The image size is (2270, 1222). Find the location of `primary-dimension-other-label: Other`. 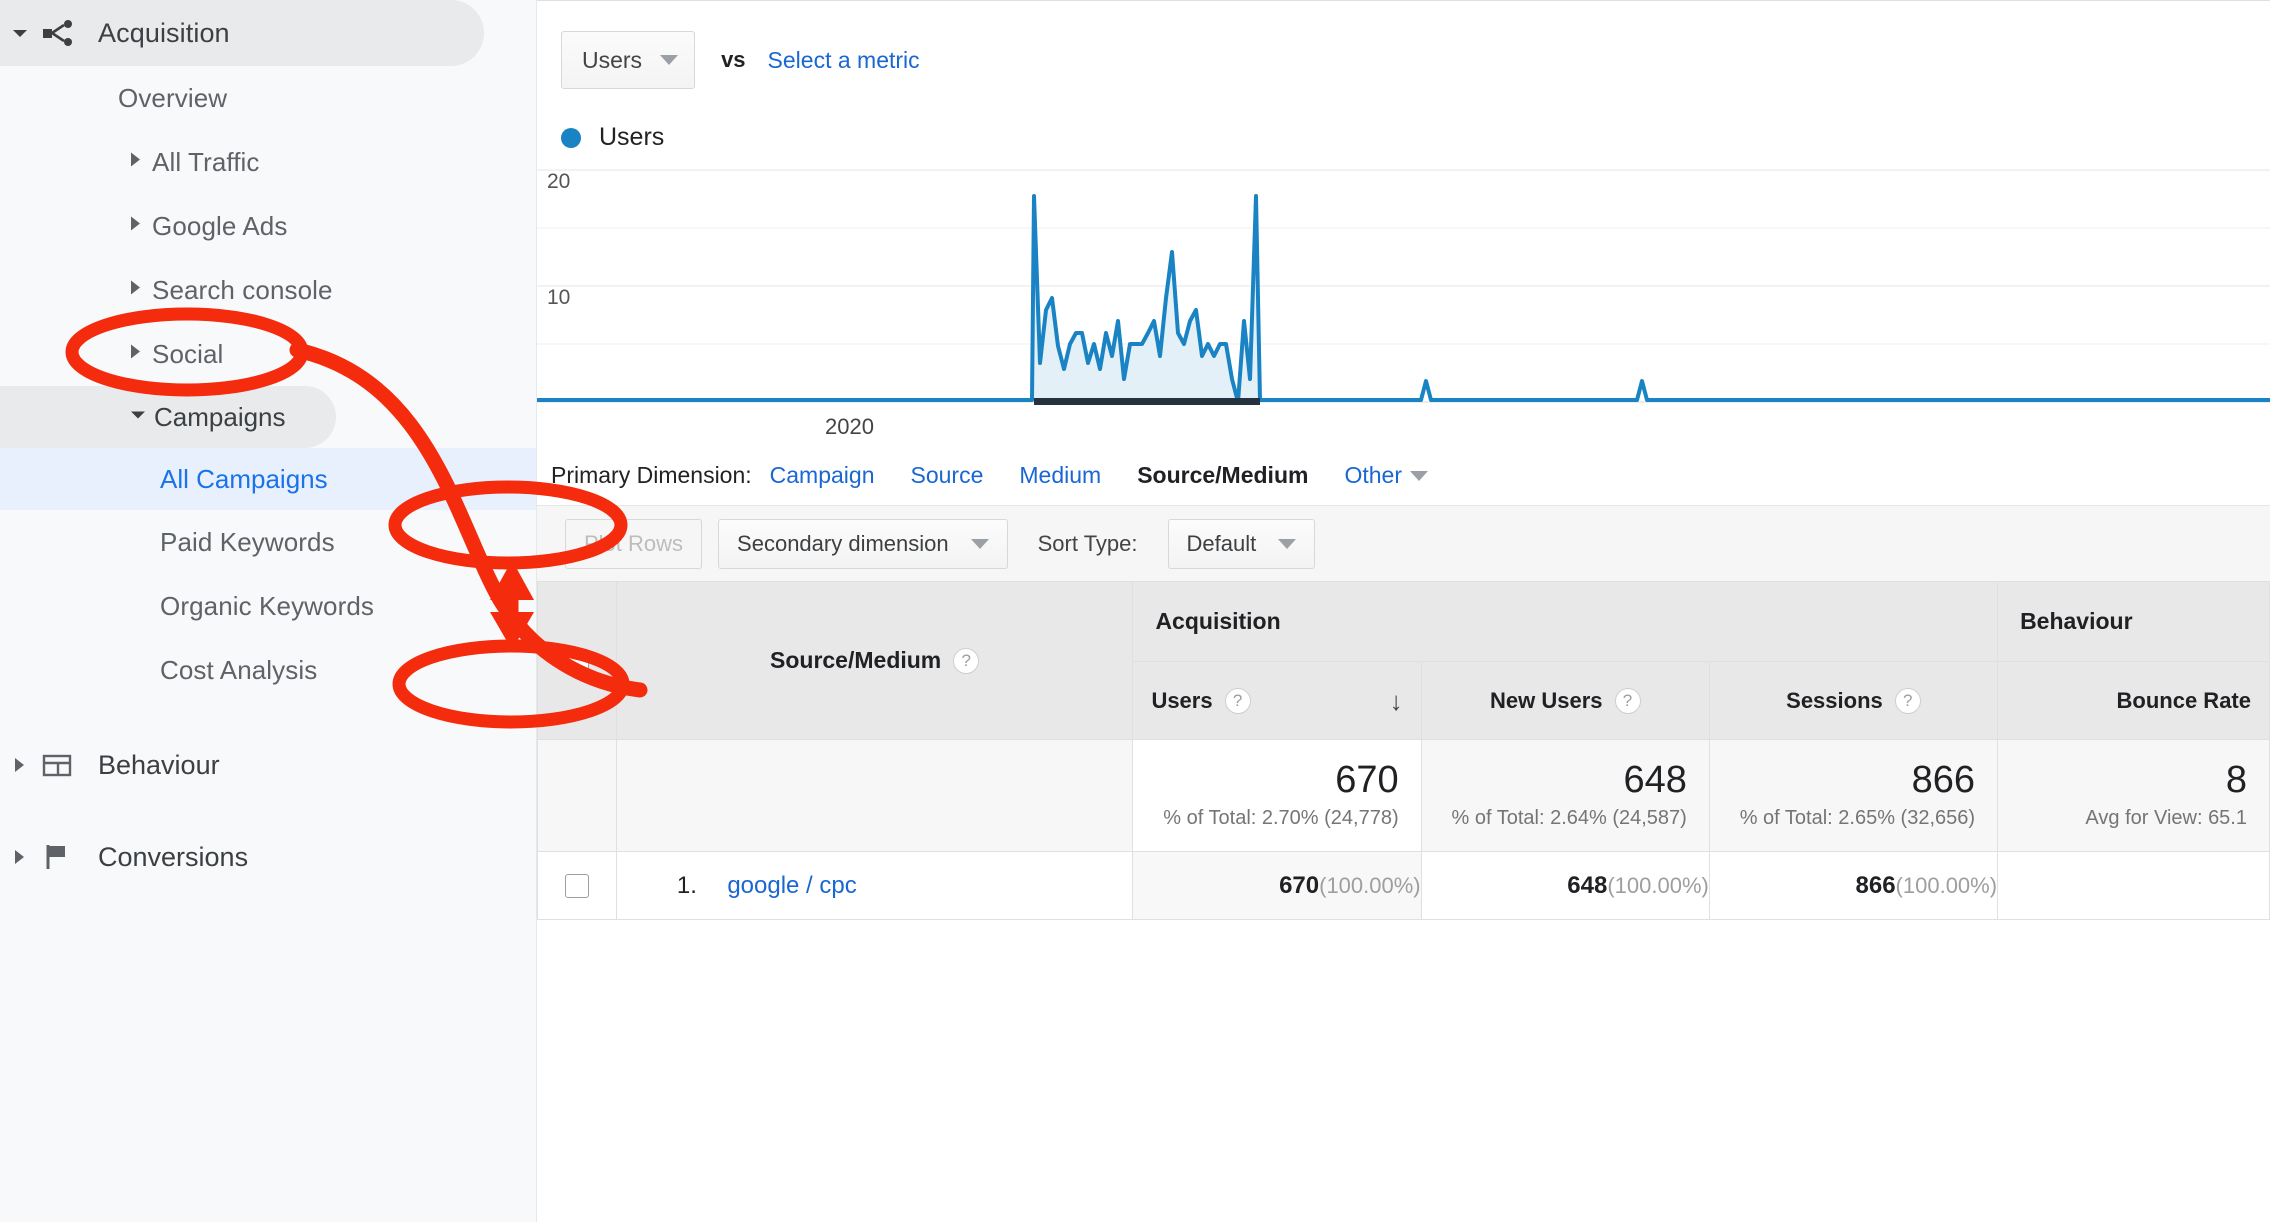

primary-dimension-other-label: Other is located at coordinates (1373, 475).